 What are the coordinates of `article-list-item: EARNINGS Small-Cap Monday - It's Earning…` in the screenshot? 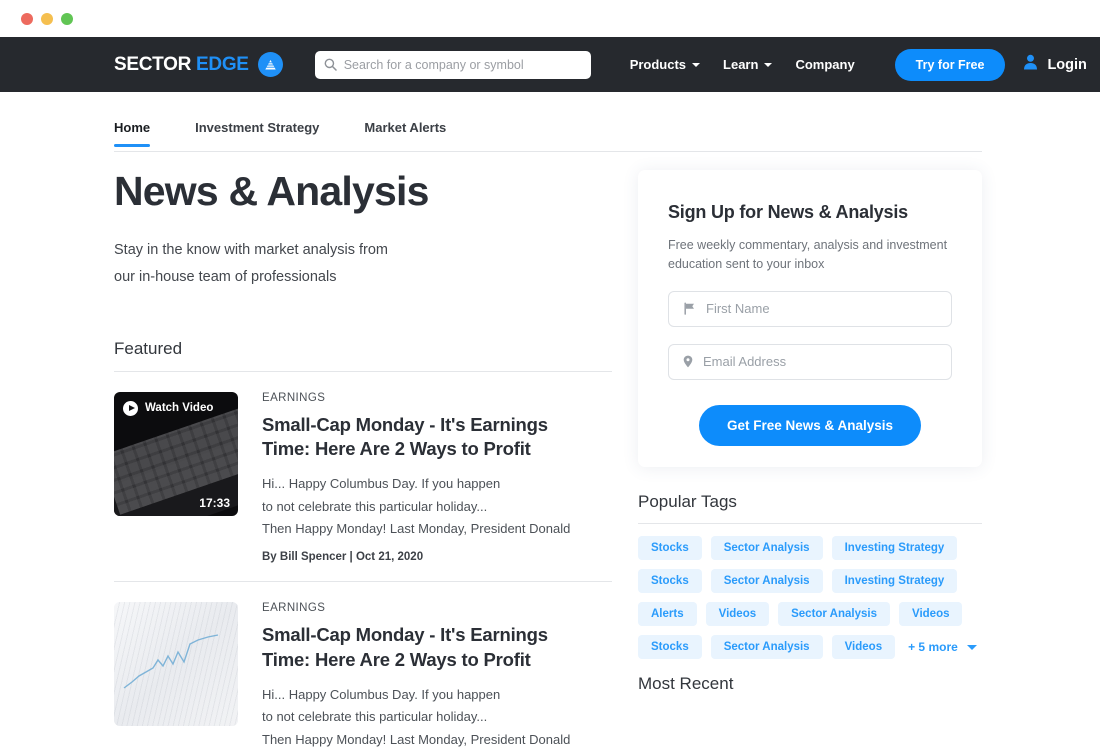 It's located at (363, 666).